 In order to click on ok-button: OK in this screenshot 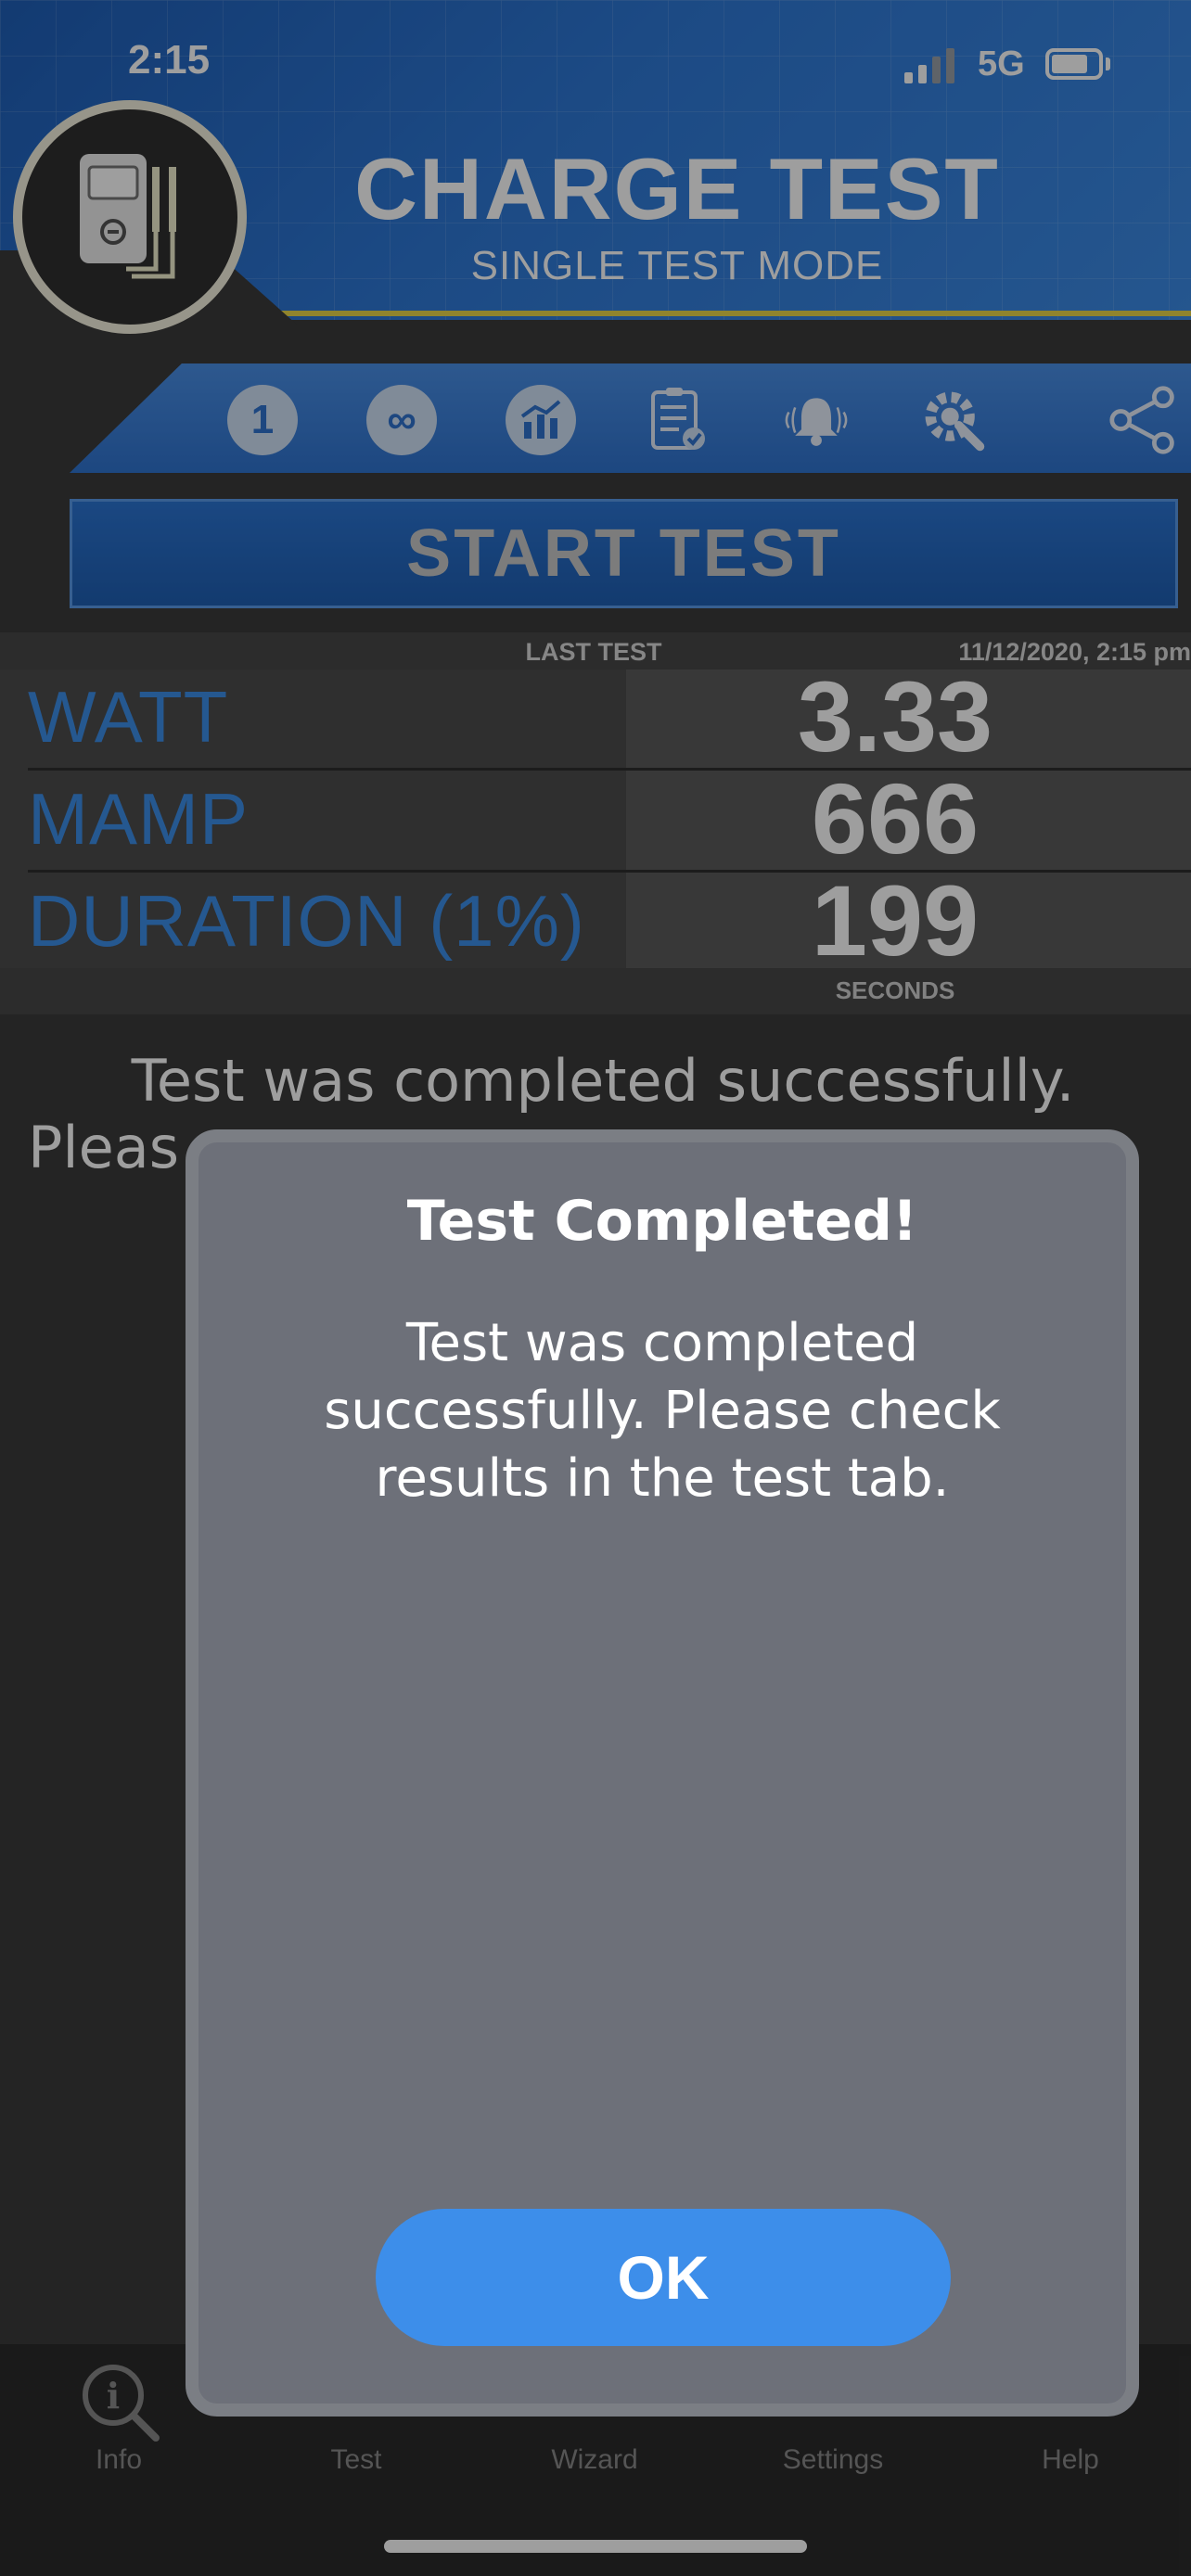, I will do `click(663, 2277)`.